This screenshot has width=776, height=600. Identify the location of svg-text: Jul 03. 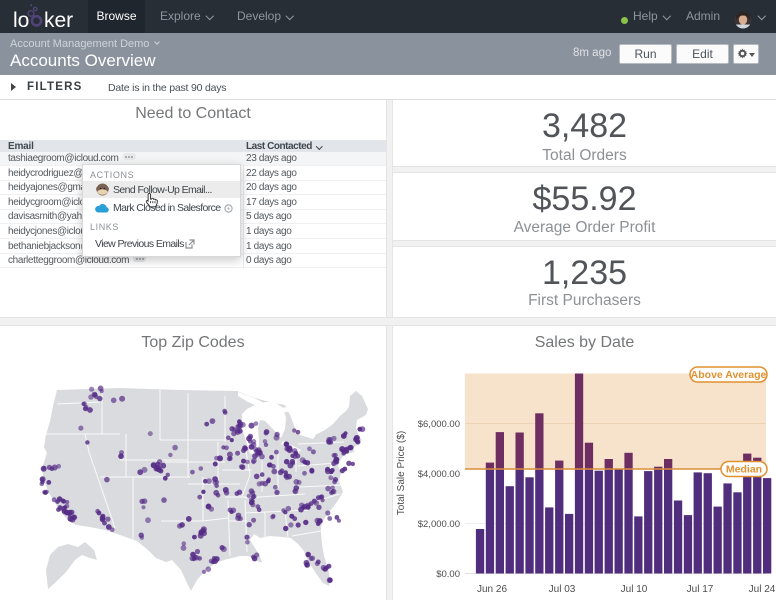
(562, 589).